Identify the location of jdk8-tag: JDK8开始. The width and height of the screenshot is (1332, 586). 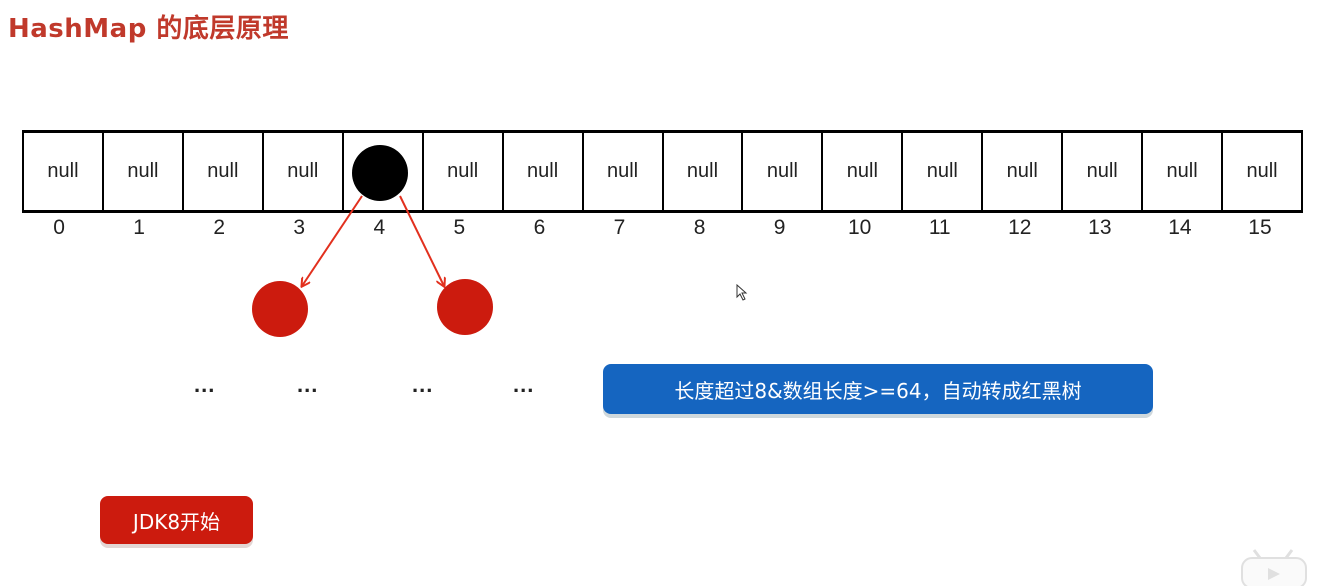
(176, 520).